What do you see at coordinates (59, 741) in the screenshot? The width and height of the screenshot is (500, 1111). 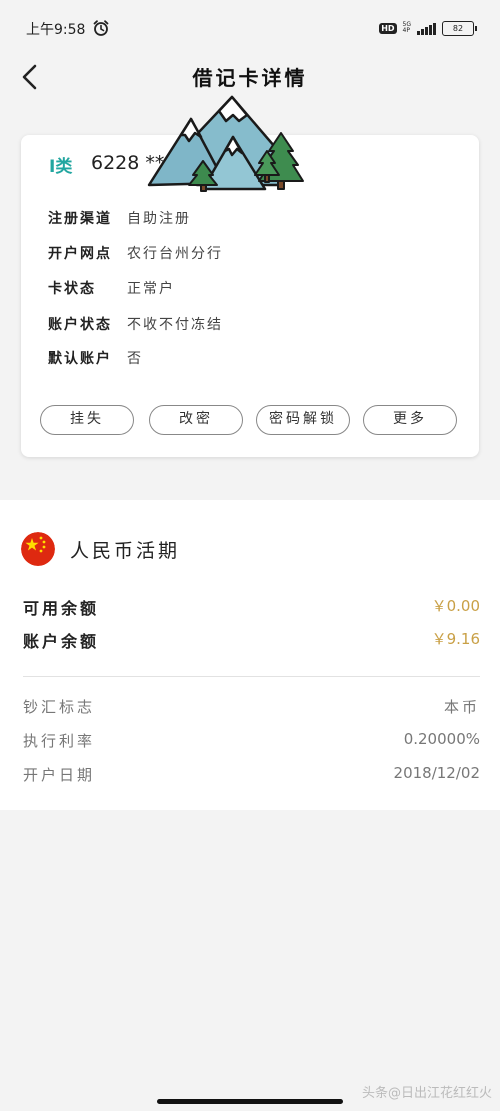 I see `meta-label: 执行利率` at bounding box center [59, 741].